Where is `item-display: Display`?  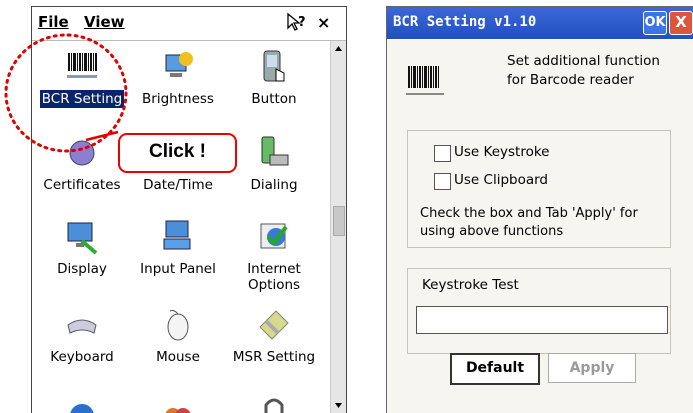
item-display: Display is located at coordinates (82, 254).